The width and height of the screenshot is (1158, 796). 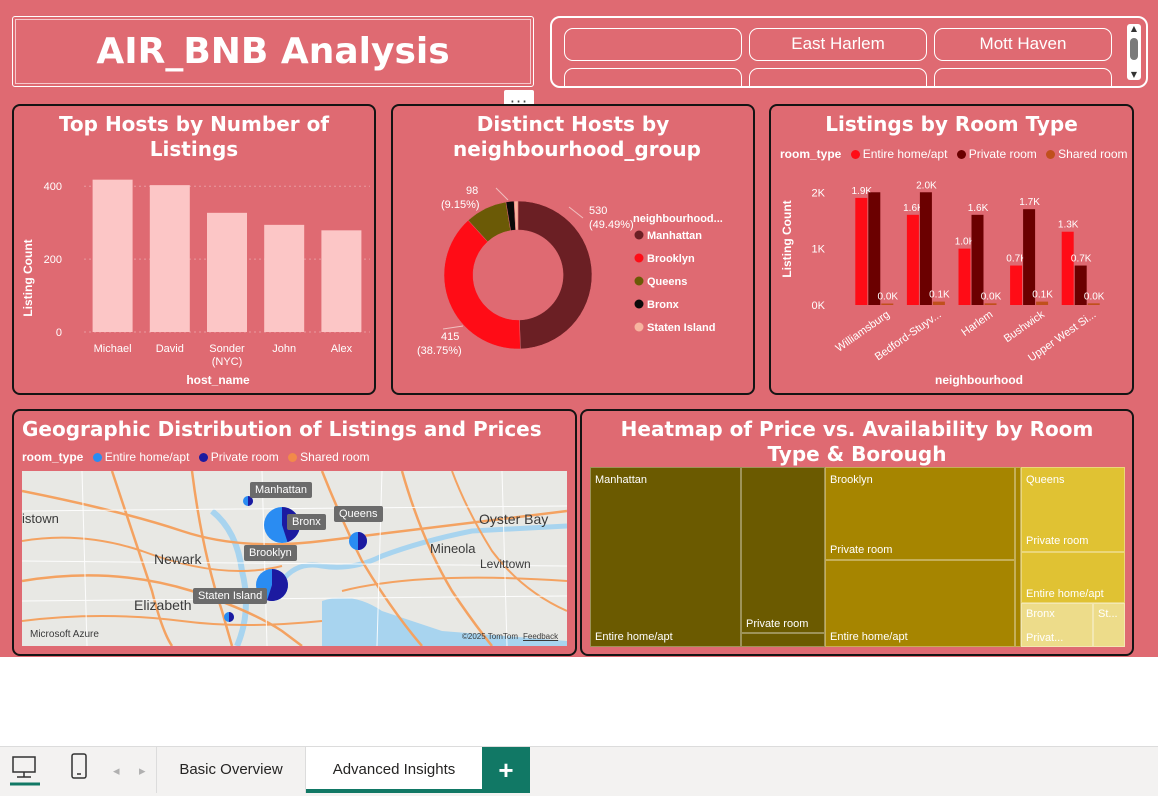 What do you see at coordinates (116, 770) in the screenshot?
I see `chevron-left-icon: ◂` at bounding box center [116, 770].